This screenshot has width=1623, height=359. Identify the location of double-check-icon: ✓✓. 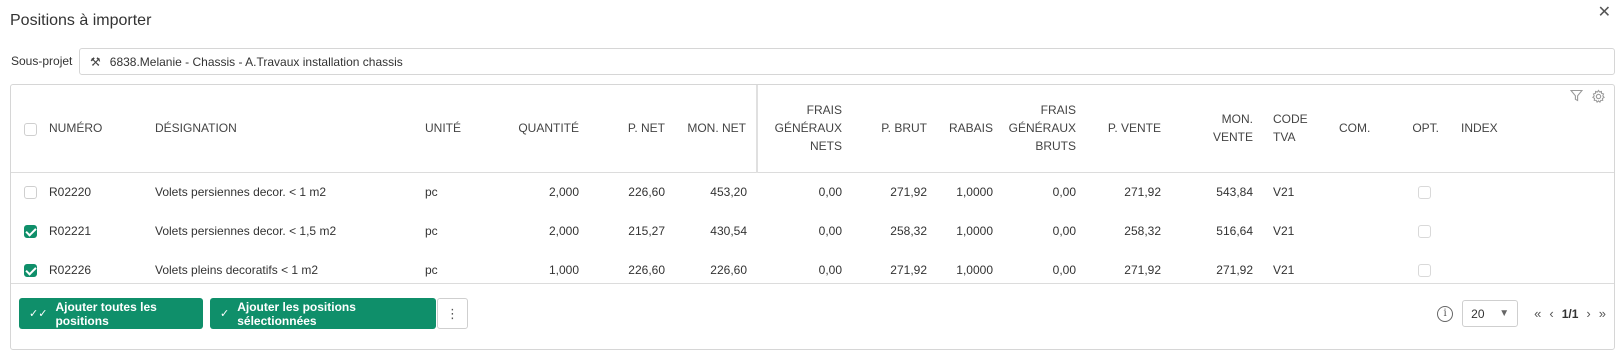
(38, 314).